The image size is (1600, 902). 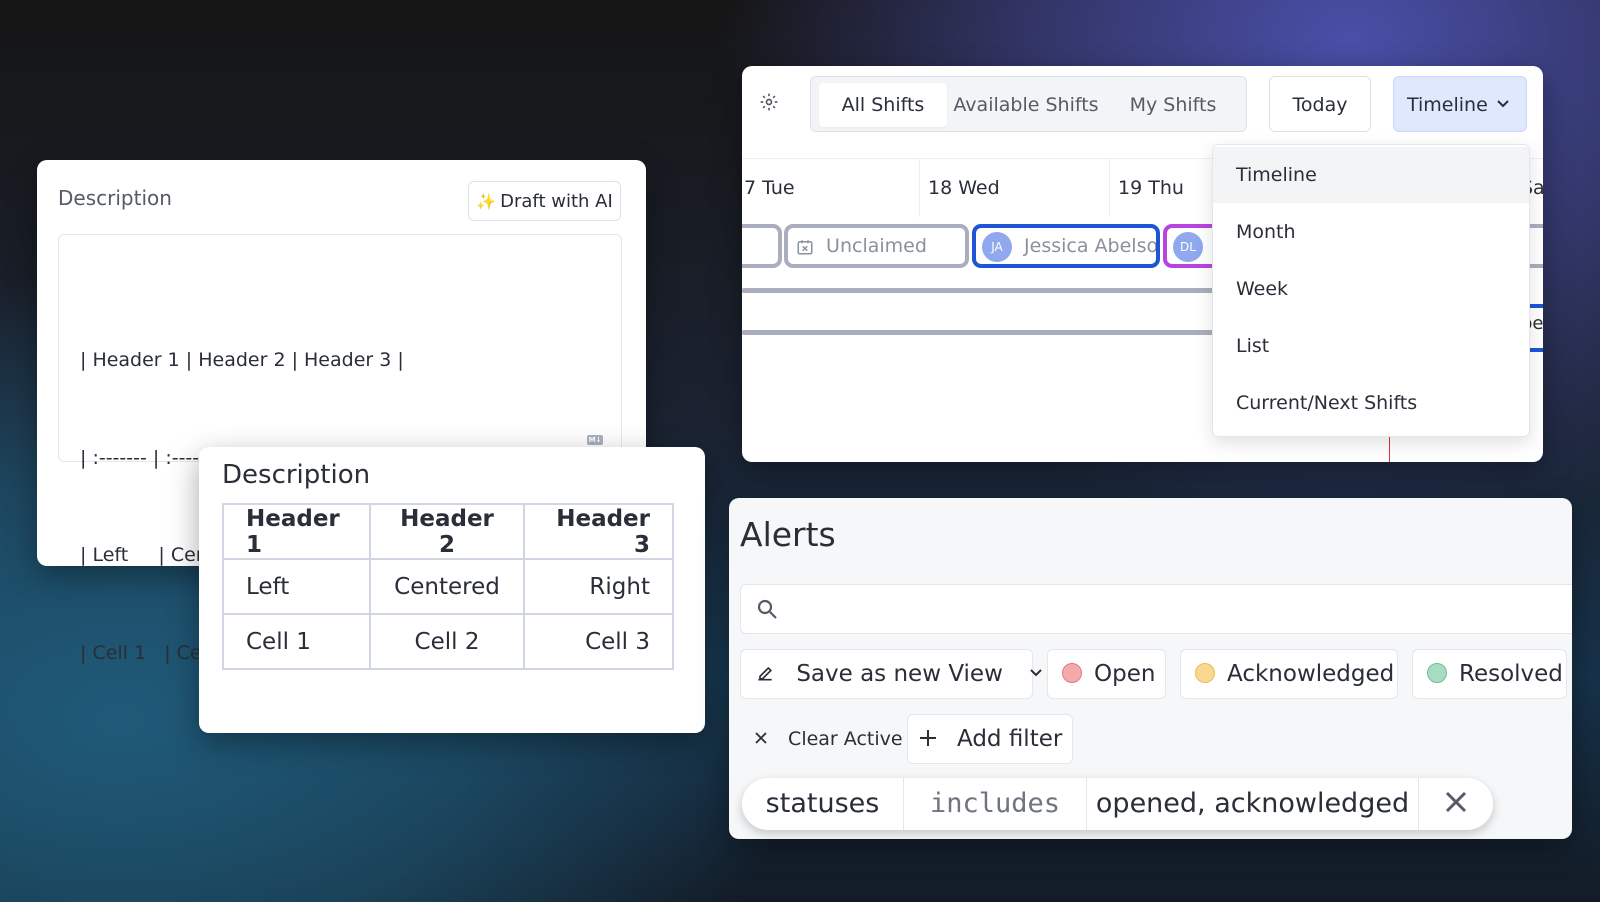 I want to click on dropdown-item-week: Week, so click(x=1371, y=289).